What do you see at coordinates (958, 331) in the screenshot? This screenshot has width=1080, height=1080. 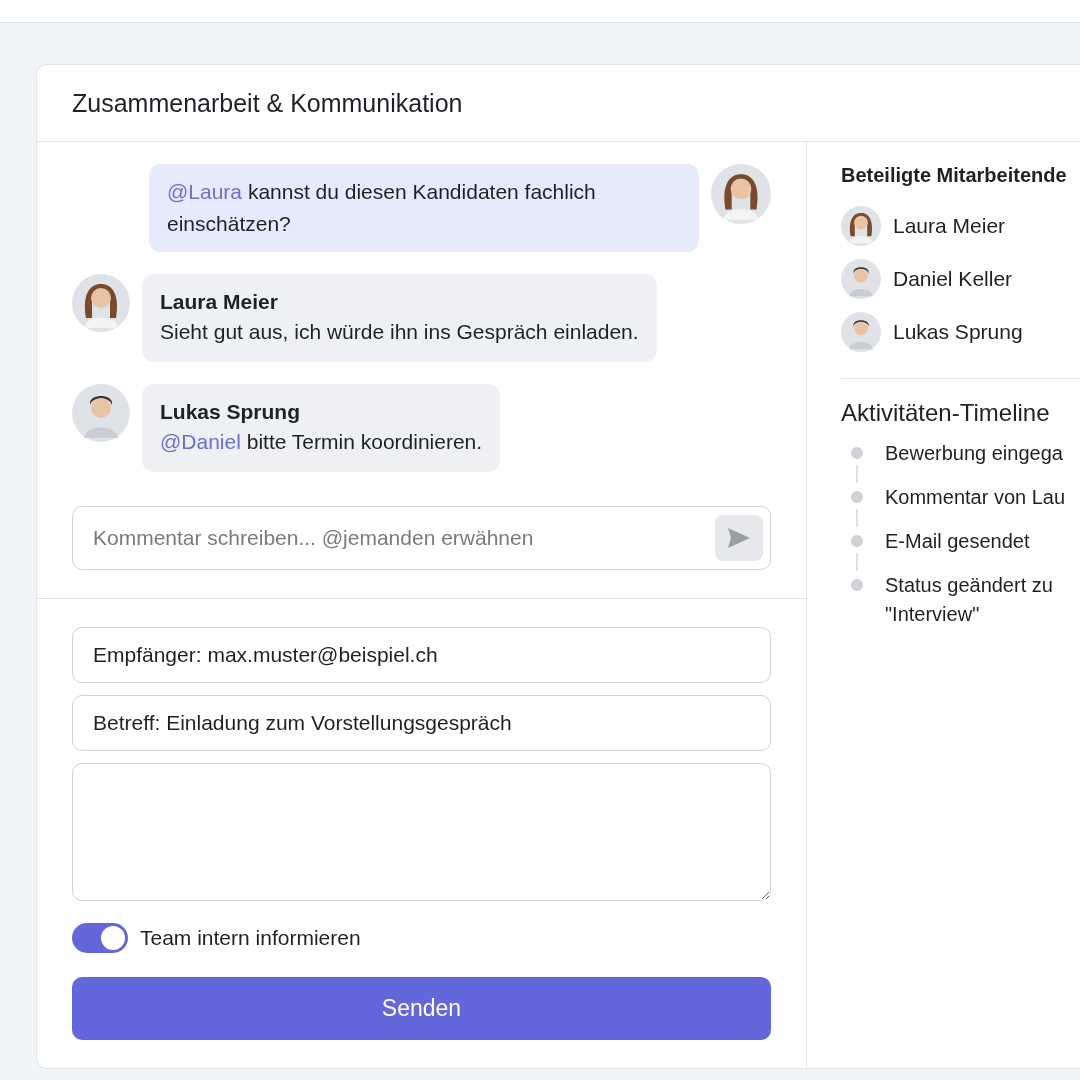 I see `participant-name: Lukas Sprung` at bounding box center [958, 331].